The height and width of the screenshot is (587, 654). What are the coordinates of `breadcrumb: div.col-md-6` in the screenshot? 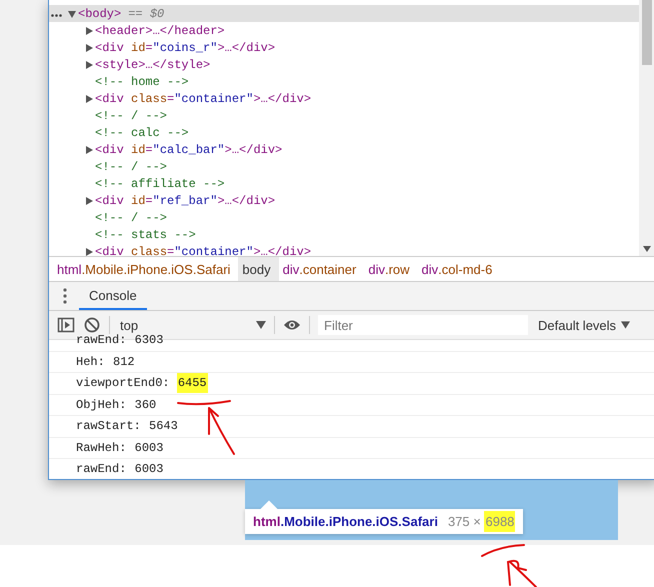 It's located at (459, 269).